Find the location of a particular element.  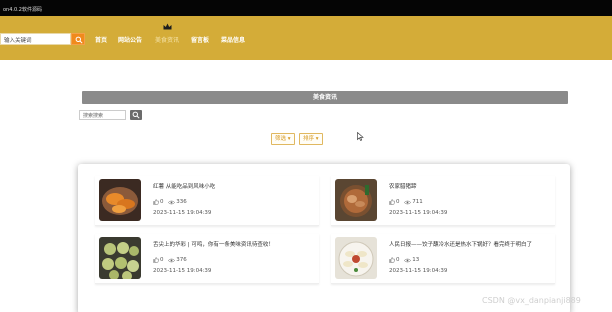

news-search-input: 搜索搜索 is located at coordinates (102, 115).